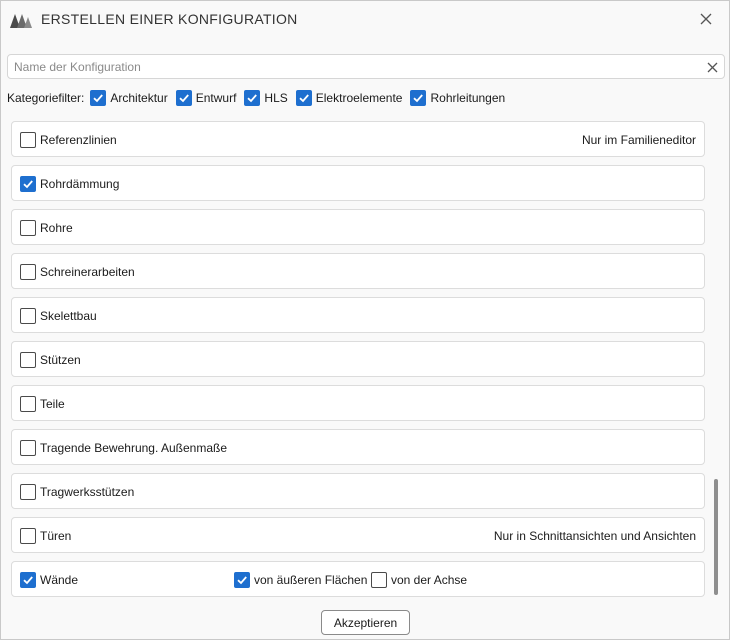 The width and height of the screenshot is (730, 640). I want to click on clear-search-button, so click(712, 67).